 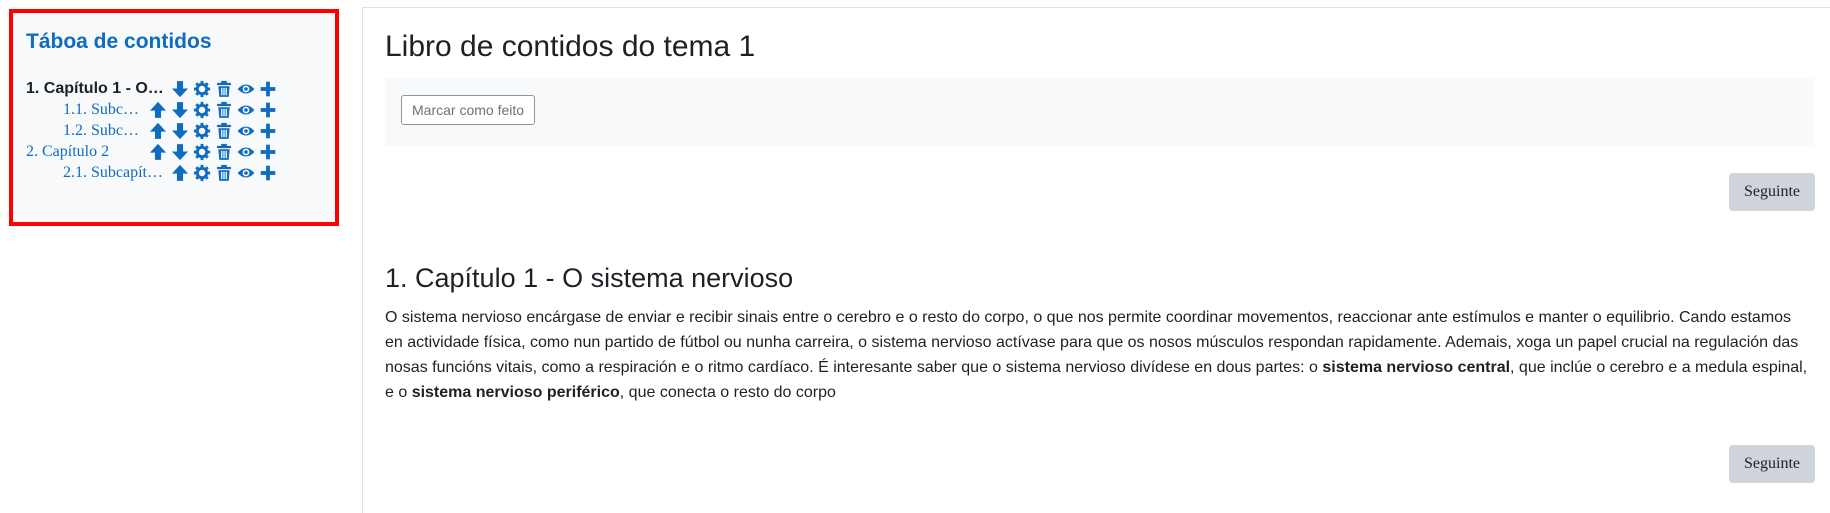 I want to click on toc-item: 1.2. Subcapítulo 2, so click(x=174, y=131).